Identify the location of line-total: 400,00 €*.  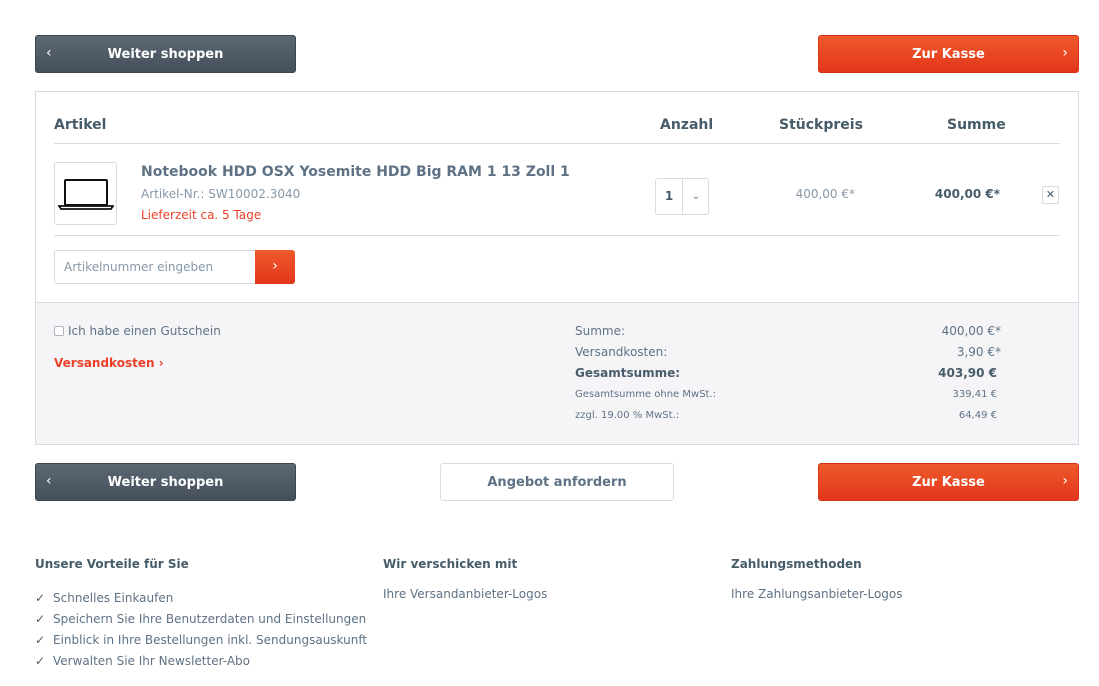
(967, 194).